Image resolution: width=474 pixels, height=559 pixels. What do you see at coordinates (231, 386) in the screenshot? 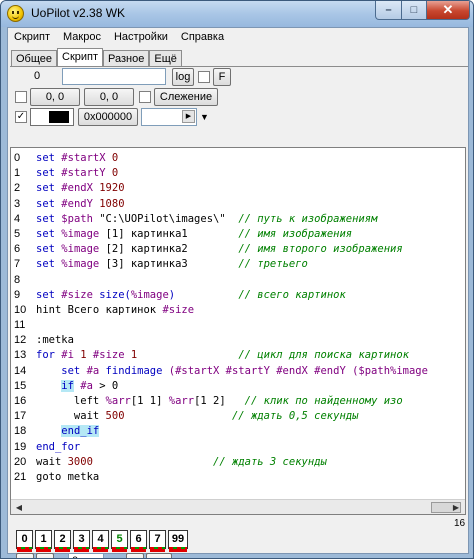
I see `code-line: 15 if #a > 0` at bounding box center [231, 386].